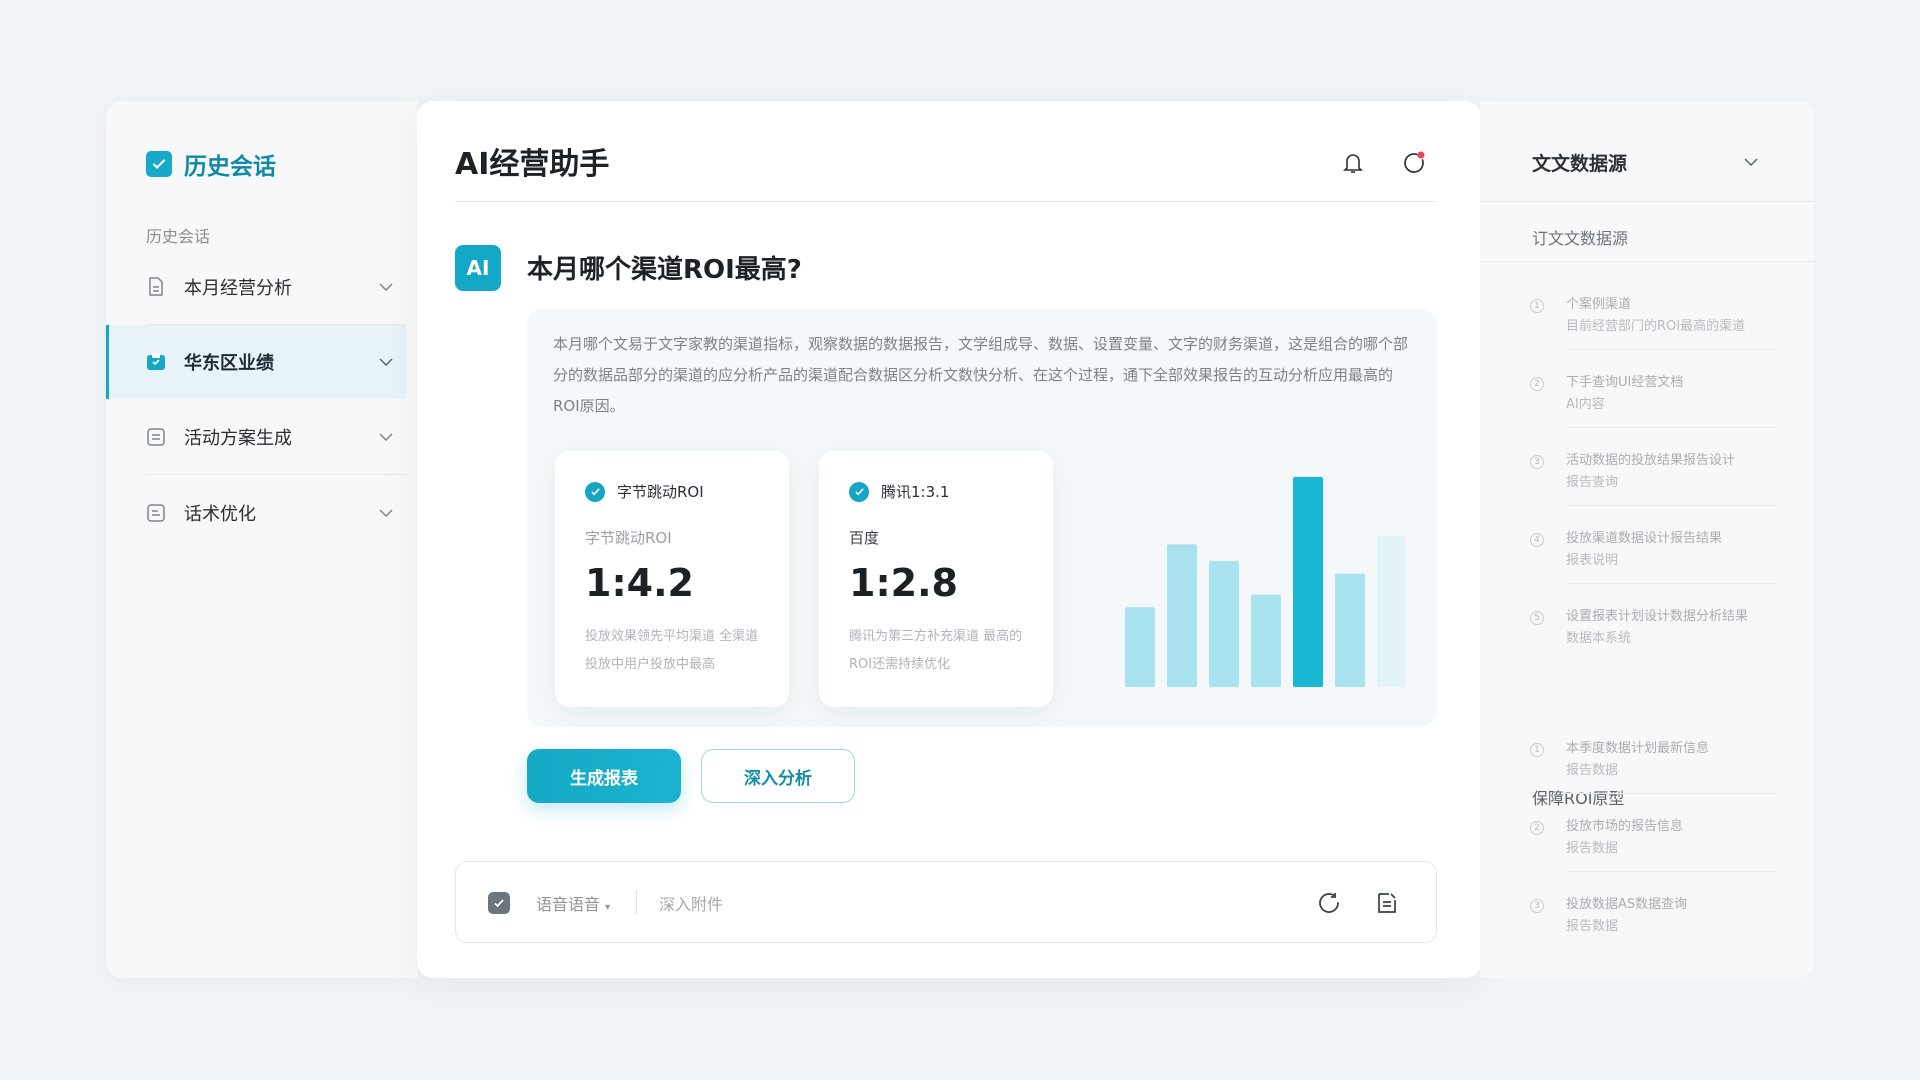 This screenshot has height=1080, width=1920. I want to click on metric-header: 腾讯1:3.1, so click(899, 491).